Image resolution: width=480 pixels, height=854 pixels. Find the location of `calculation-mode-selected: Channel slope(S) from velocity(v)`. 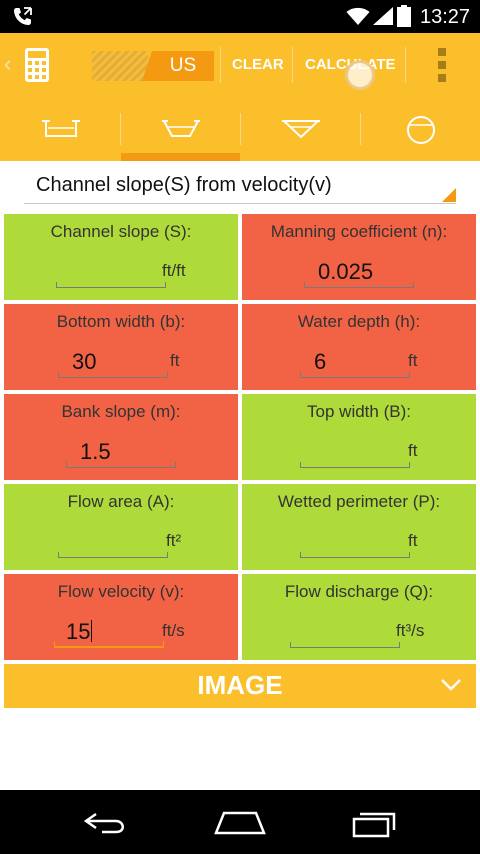

calculation-mode-selected: Channel slope(S) from velocity(v) is located at coordinates (184, 185).